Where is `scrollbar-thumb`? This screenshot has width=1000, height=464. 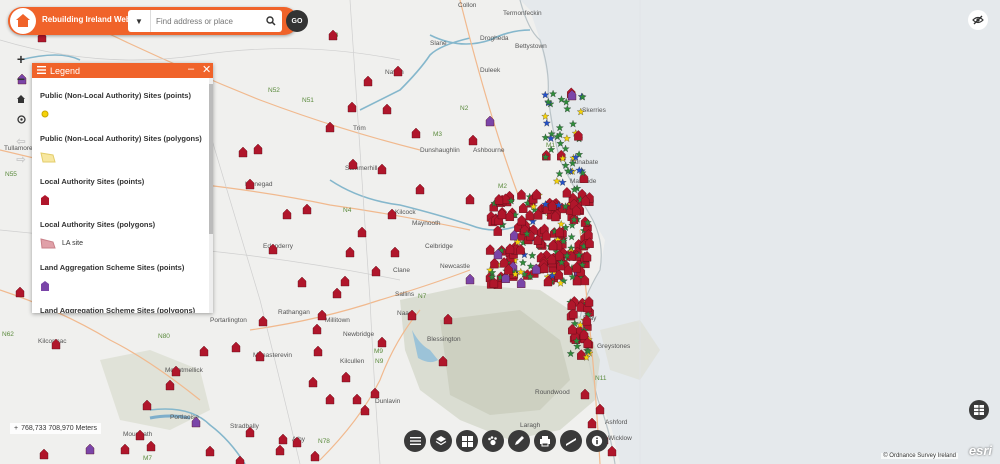
scrollbar-thumb is located at coordinates (211, 159).